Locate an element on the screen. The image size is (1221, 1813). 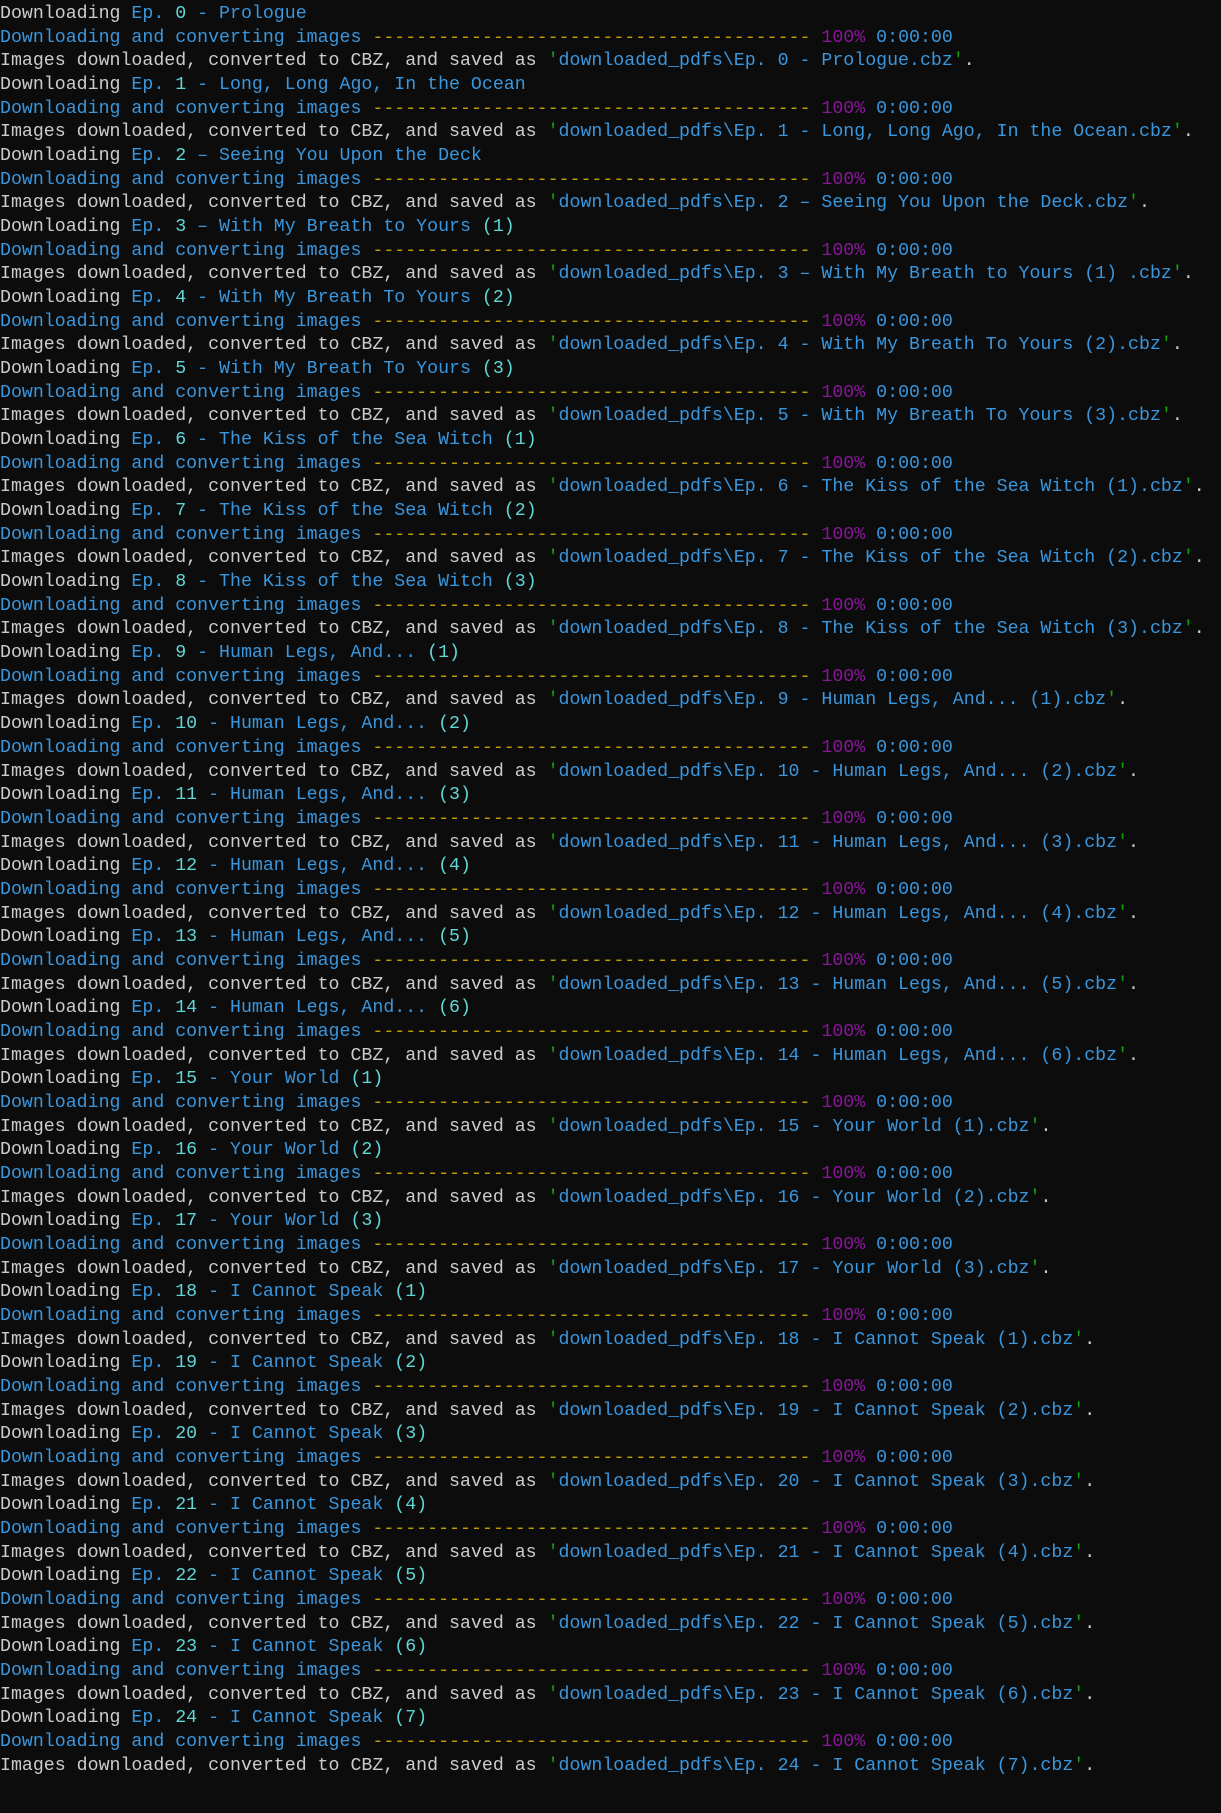
episode-title-number: 7 is located at coordinates (181, 511).